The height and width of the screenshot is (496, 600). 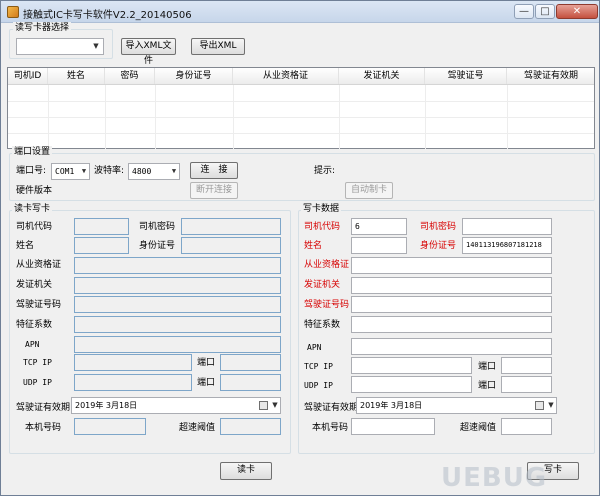 What do you see at coordinates (314, 347) in the screenshot?
I see `write-apn-label: APN` at bounding box center [314, 347].